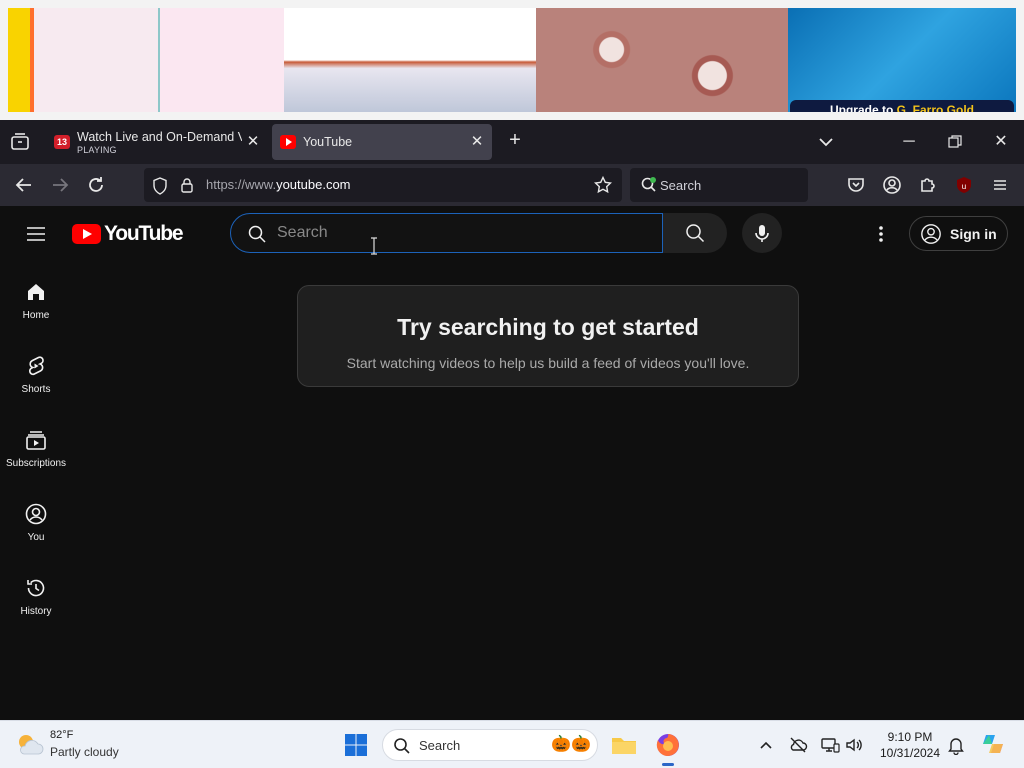 Image resolution: width=1024 pixels, height=768 pixels. What do you see at coordinates (863, 107) in the screenshot?
I see `upgrade-banner-text: Upgrade to` at bounding box center [863, 107].